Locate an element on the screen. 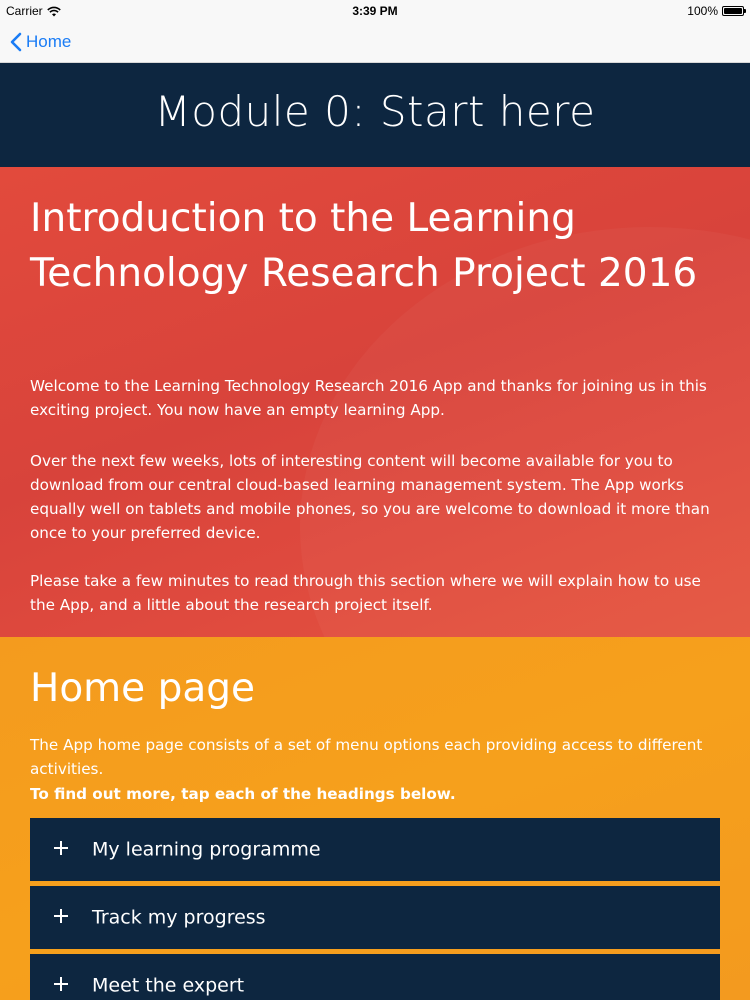  battery-percent: 100% is located at coordinates (702, 11).